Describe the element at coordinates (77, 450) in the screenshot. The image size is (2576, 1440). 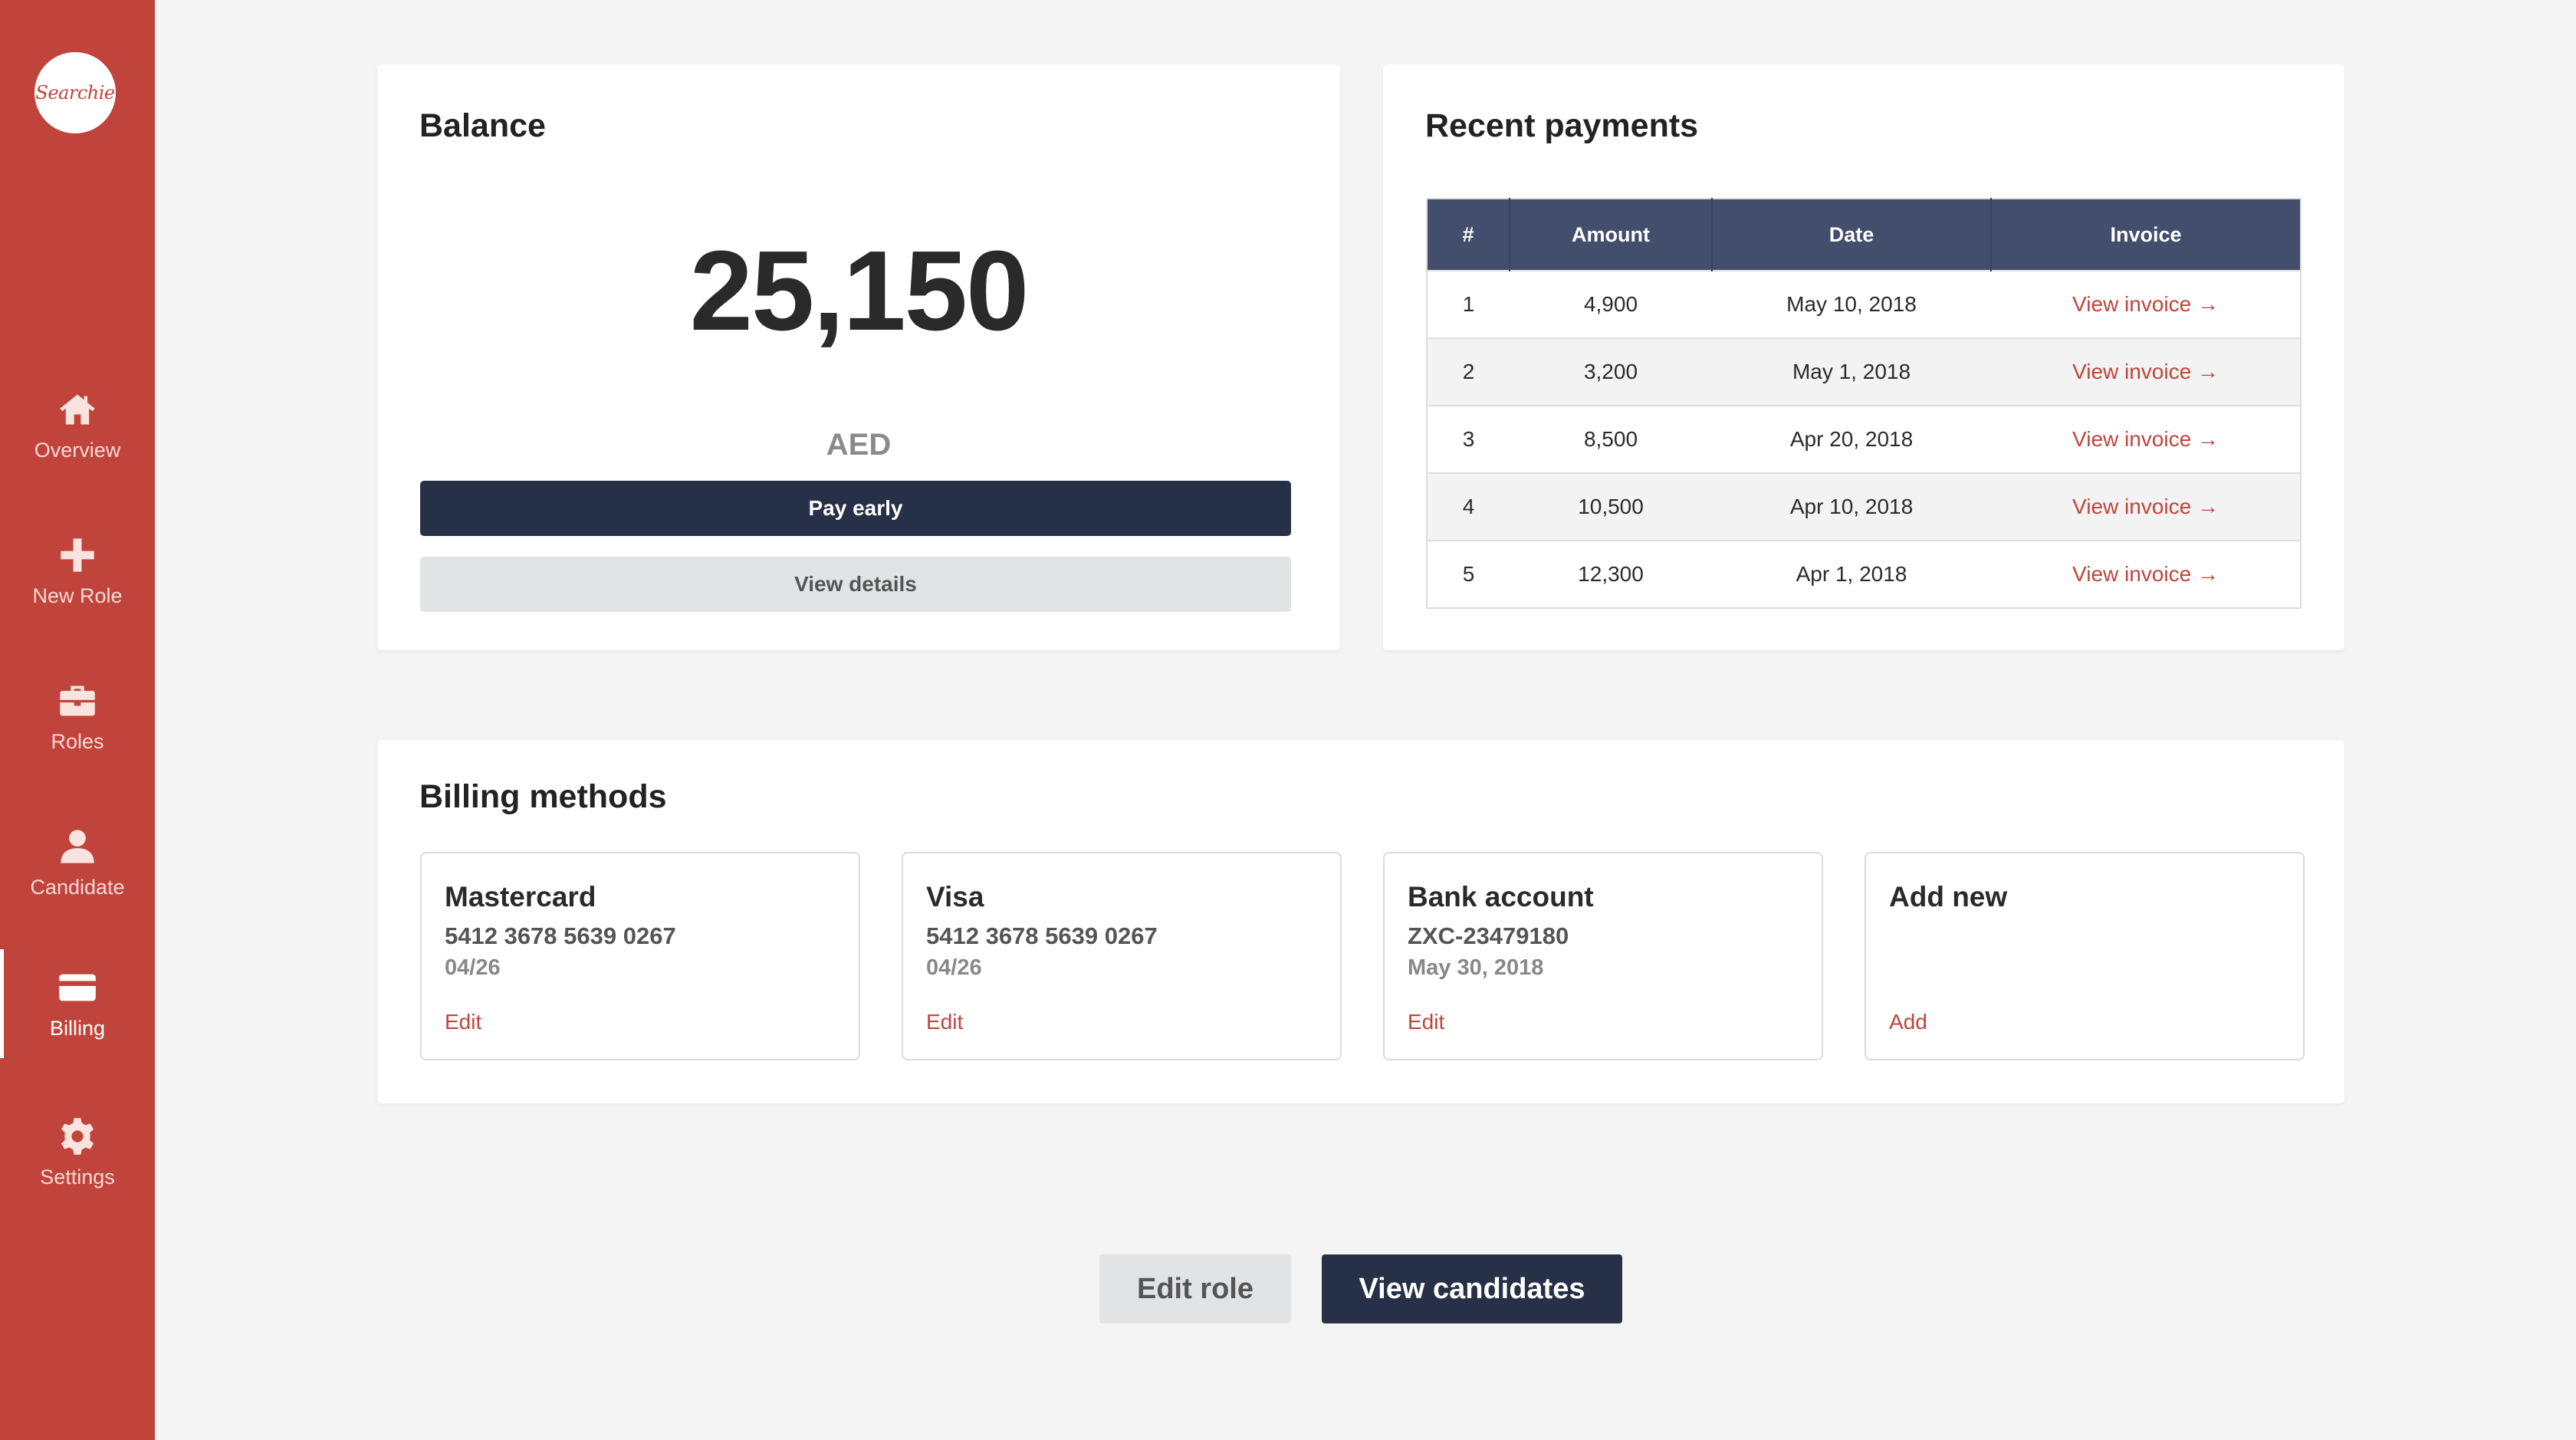
I see `sidebar-item-label: Overview` at that location.